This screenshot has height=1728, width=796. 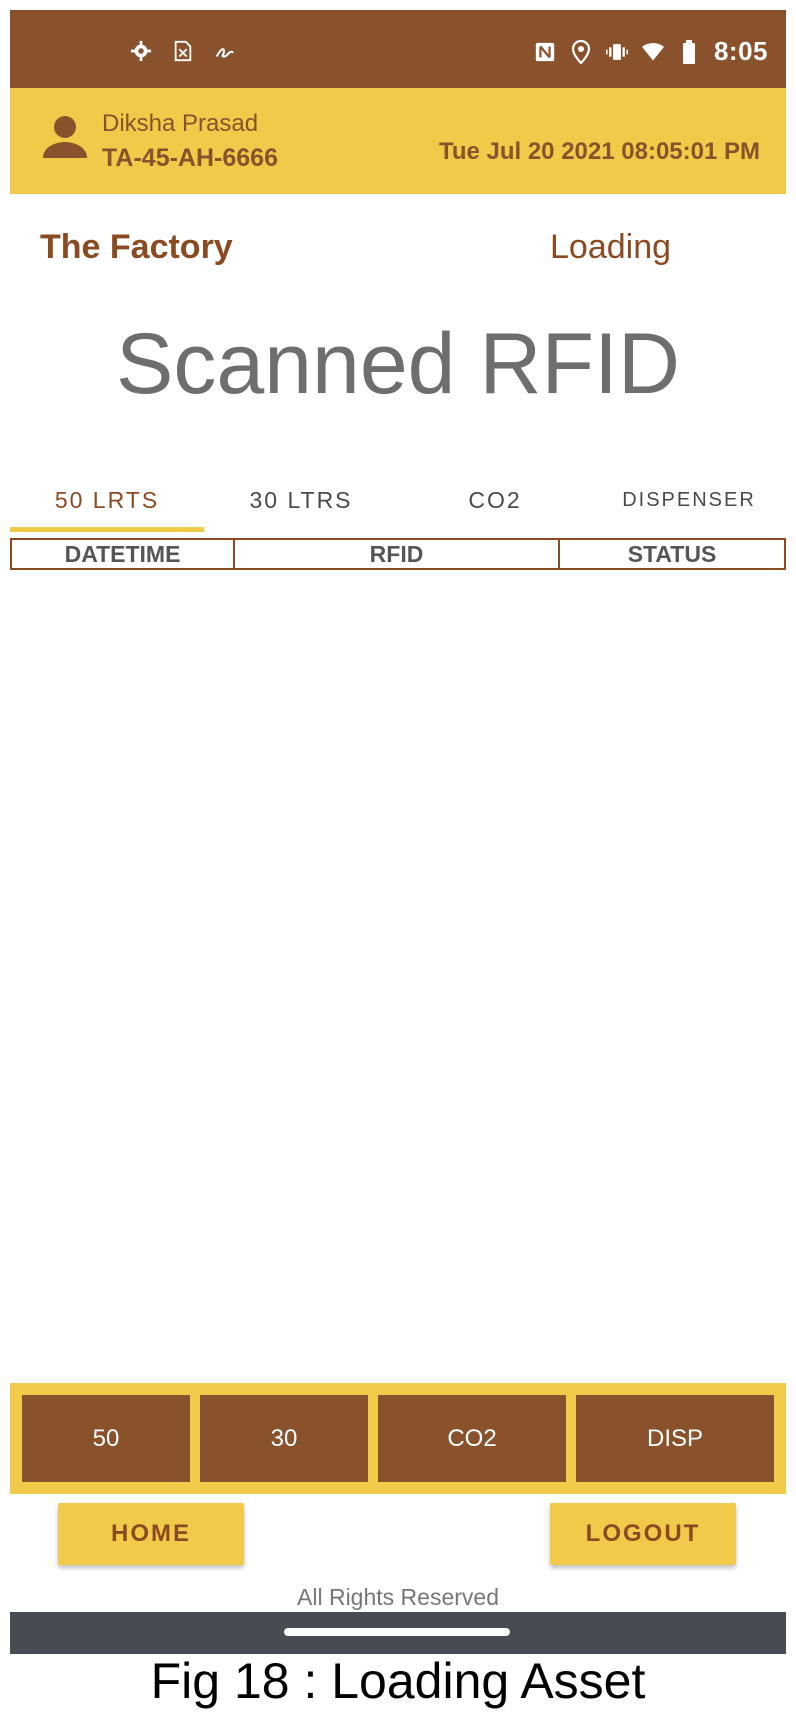 What do you see at coordinates (616, 52) in the screenshot?
I see `vibrate-icon` at bounding box center [616, 52].